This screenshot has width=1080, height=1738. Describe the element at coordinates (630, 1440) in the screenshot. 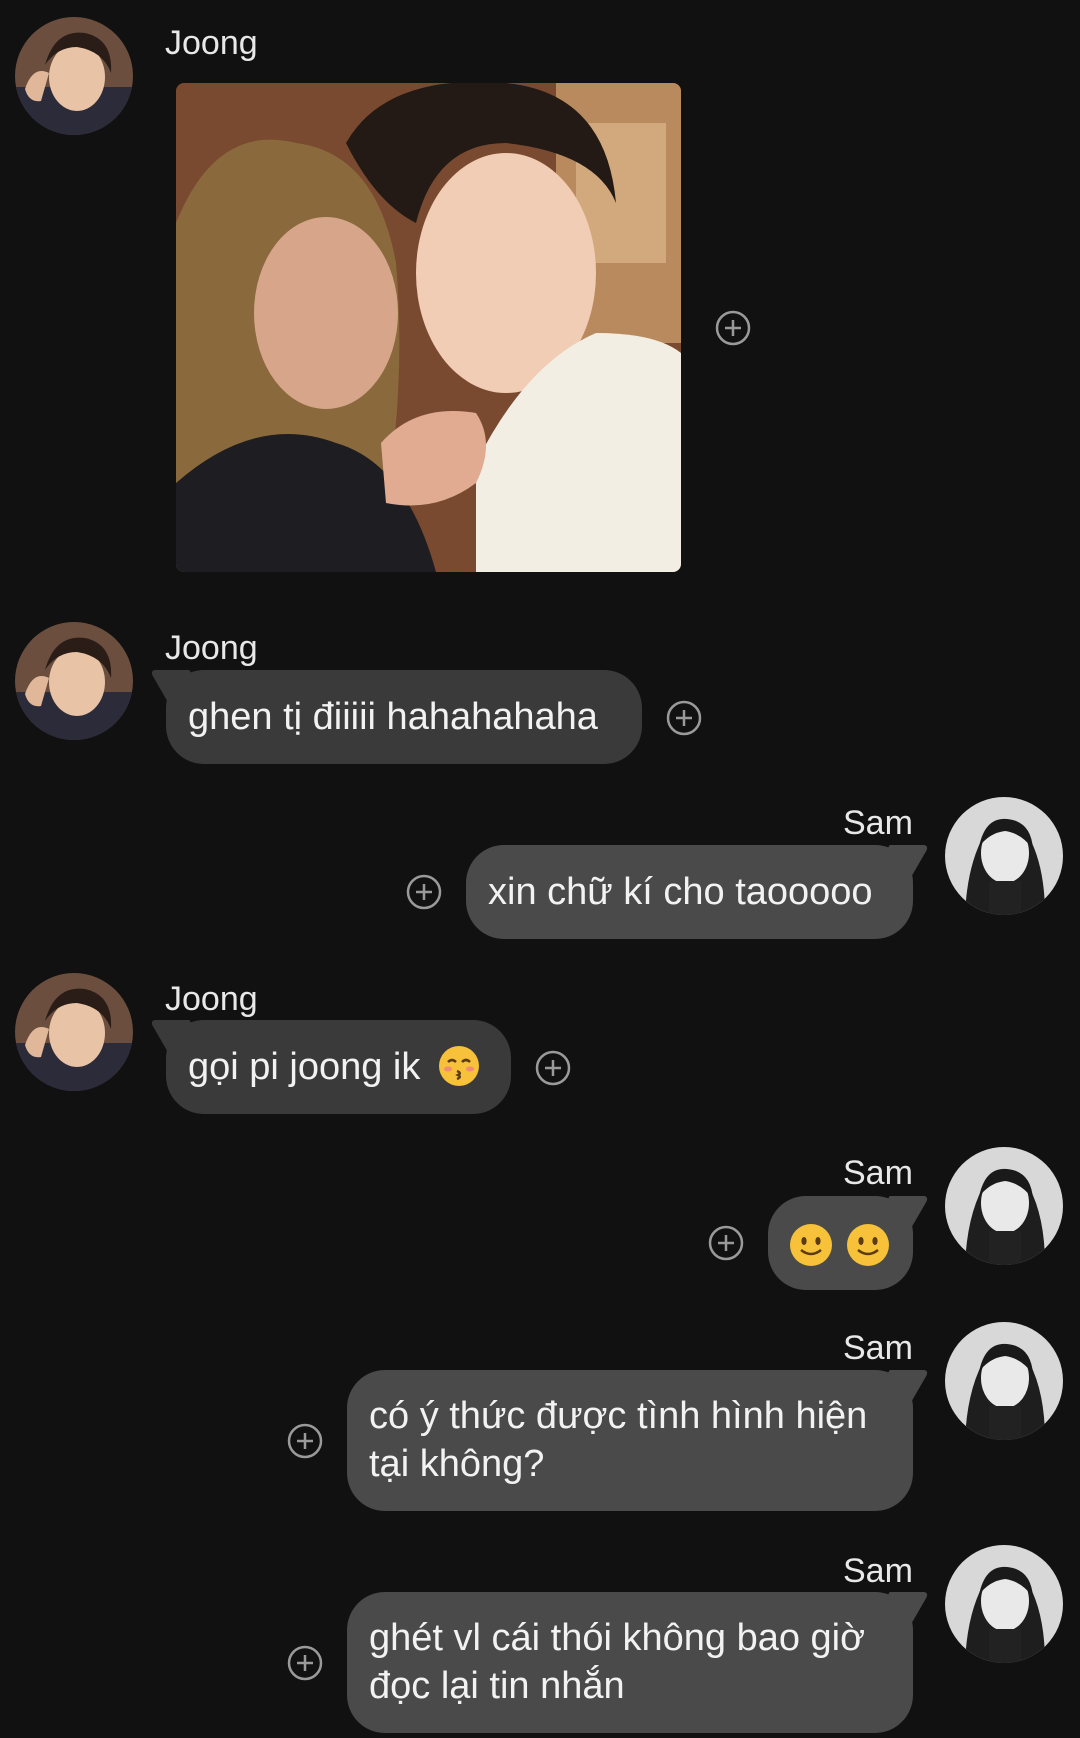

I see `message-bubble: có ý thức được tình hình hiện tại không?` at that location.